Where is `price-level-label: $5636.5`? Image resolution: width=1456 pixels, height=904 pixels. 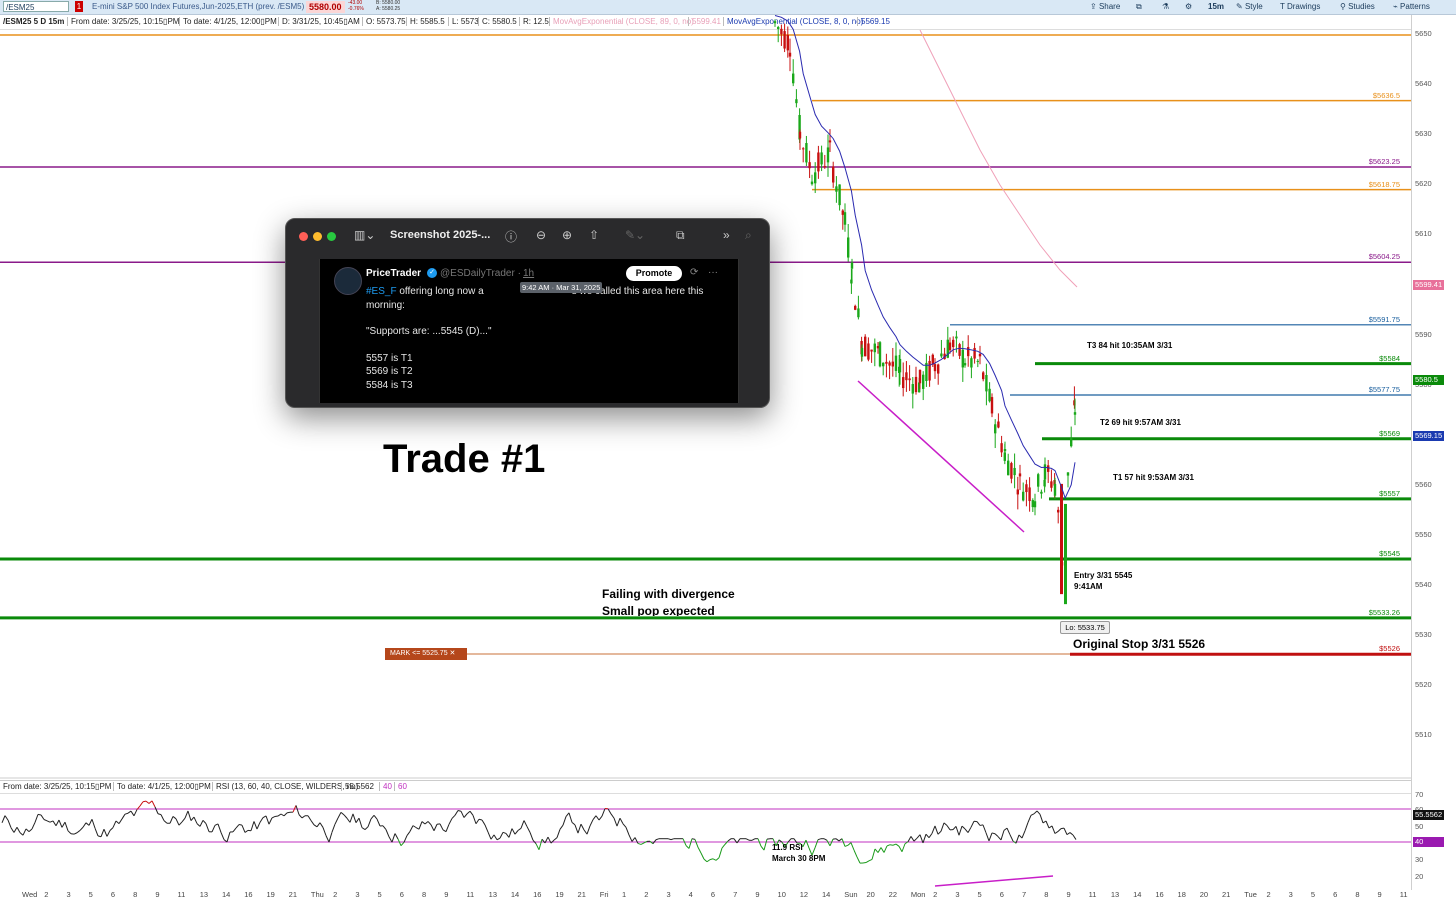
price-level-label: $5636.5 is located at coordinates (1386, 95).